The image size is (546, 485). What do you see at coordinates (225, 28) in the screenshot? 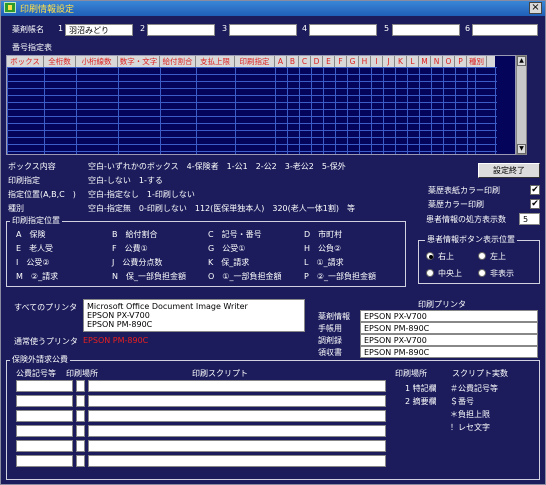
I see `field-num-3: 3` at bounding box center [225, 28].